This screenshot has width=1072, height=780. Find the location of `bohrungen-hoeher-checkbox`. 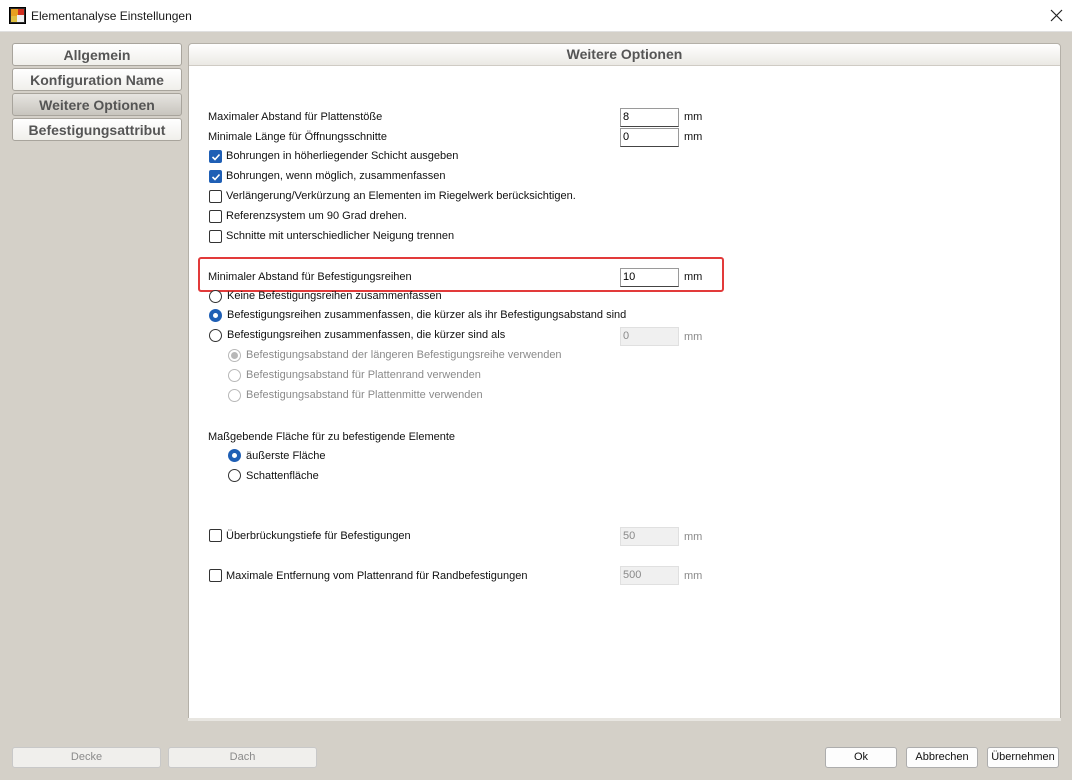

bohrungen-hoeher-checkbox is located at coordinates (215, 156).